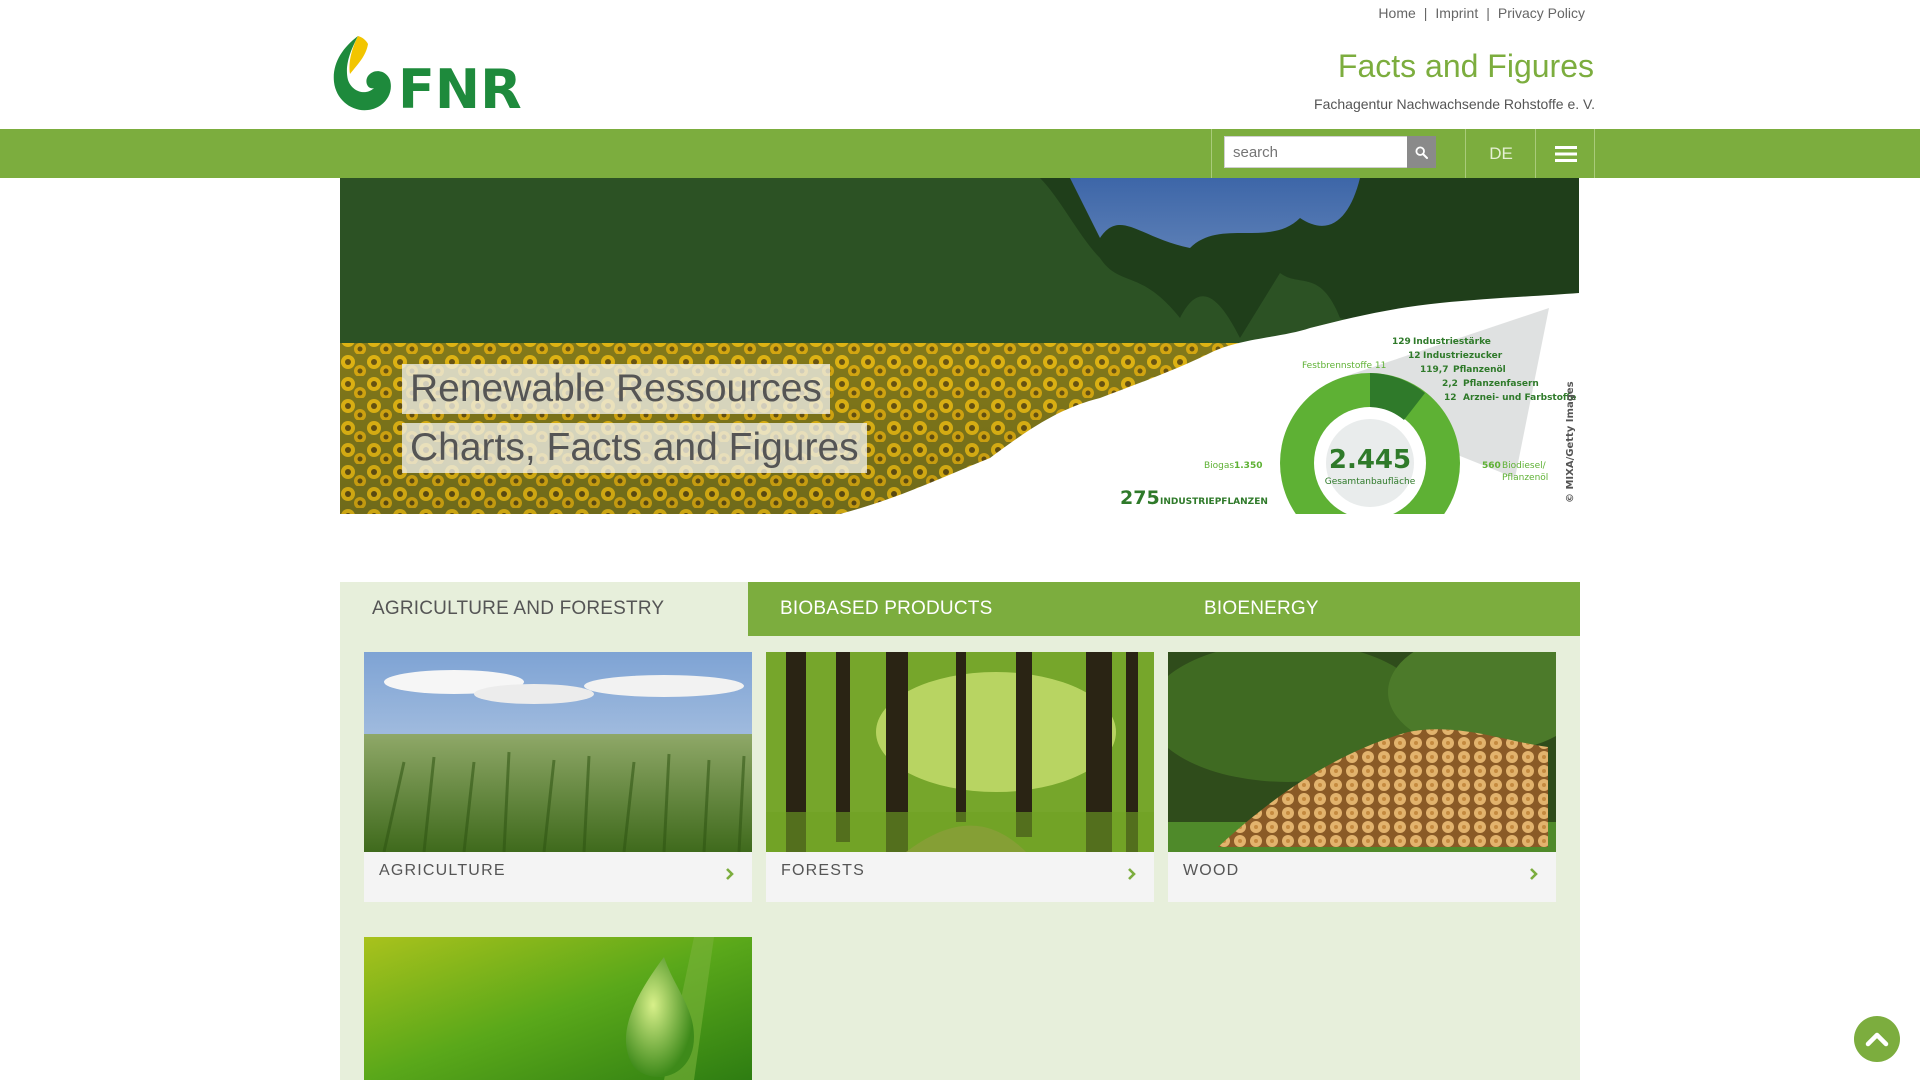  What do you see at coordinates (1525, 478) in the screenshot?
I see `infographic-biodiesel-label2: Pflanzenöl` at bounding box center [1525, 478].